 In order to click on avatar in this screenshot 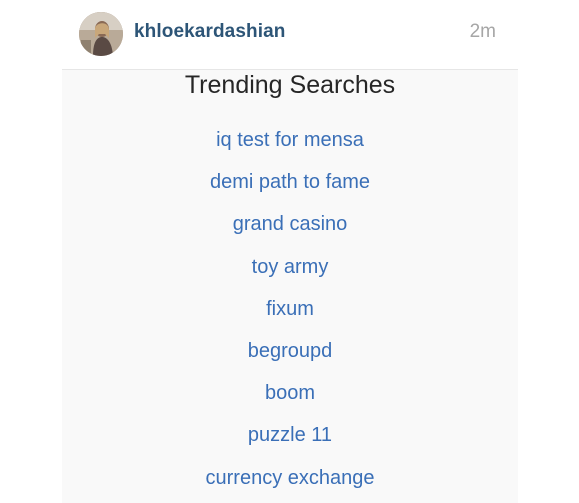, I will do `click(101, 34)`.